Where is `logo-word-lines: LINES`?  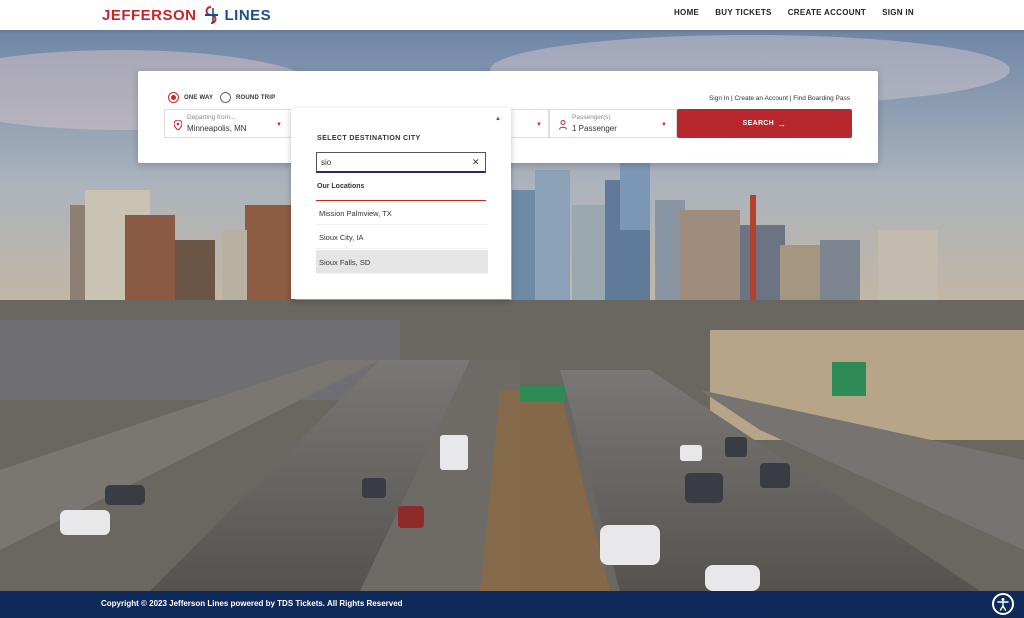
logo-word-lines: LINES is located at coordinates (248, 15).